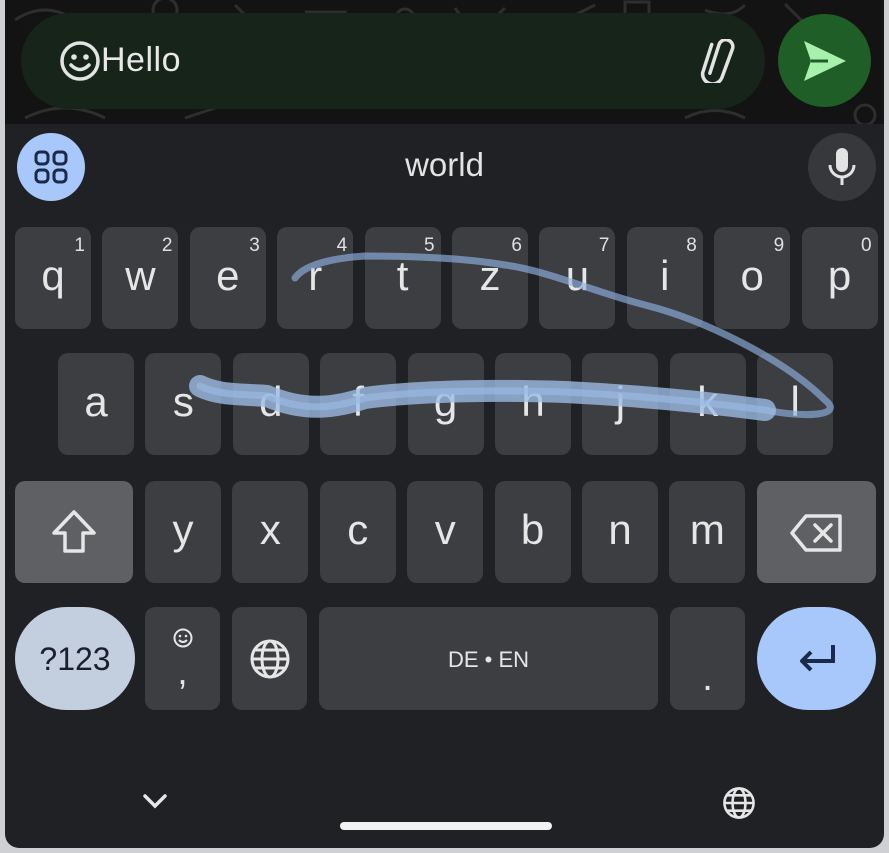  I want to click on microphone-icon, so click(842, 166).